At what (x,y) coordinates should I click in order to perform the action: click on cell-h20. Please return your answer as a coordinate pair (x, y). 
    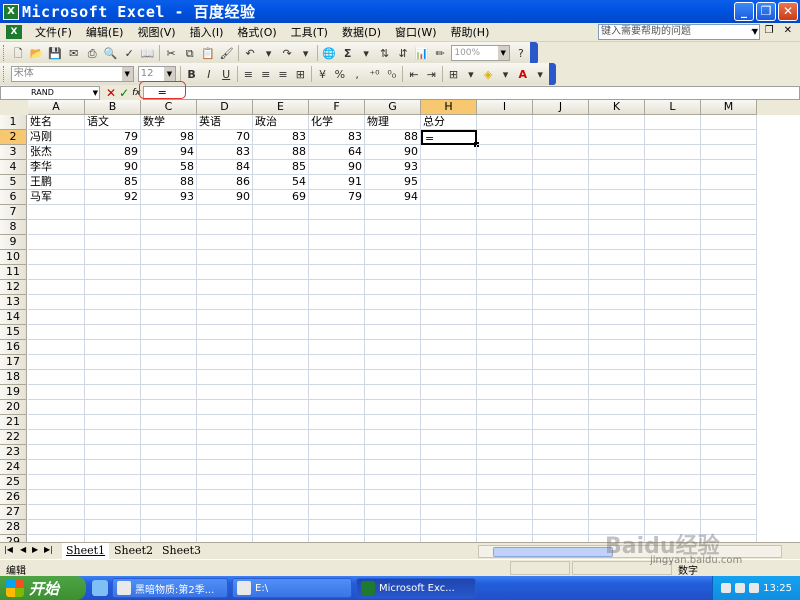
    Looking at the image, I should click on (449, 407).